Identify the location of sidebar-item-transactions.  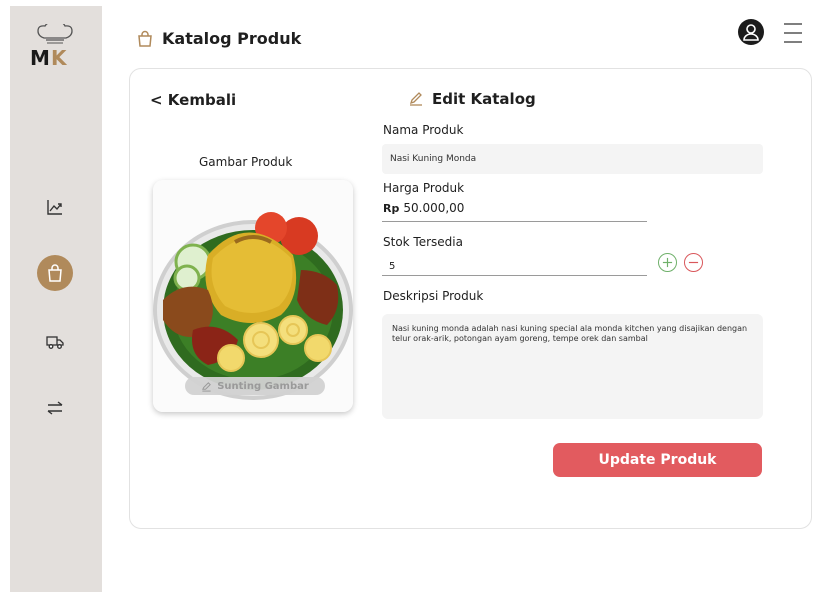
(55, 408).